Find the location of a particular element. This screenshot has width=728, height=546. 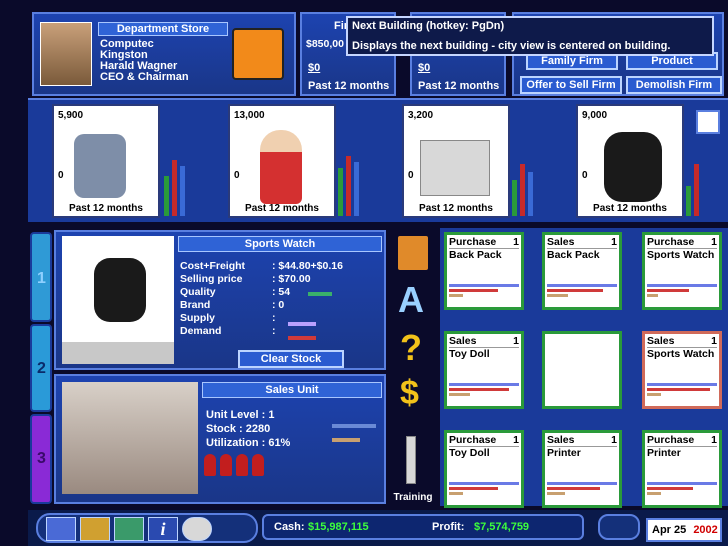

side-tab-2: 2 is located at coordinates (41, 368).